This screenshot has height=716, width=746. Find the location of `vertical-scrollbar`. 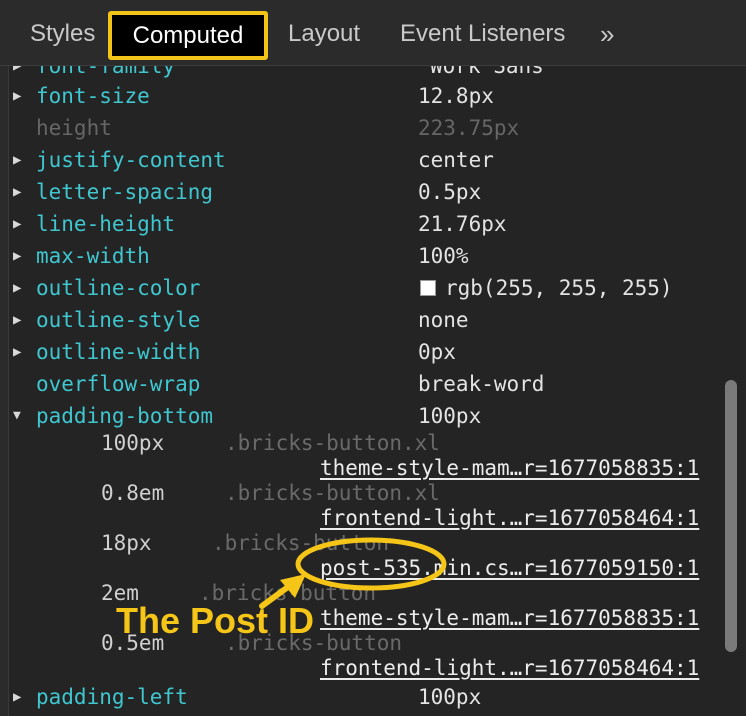

vertical-scrollbar is located at coordinates (733, 391).